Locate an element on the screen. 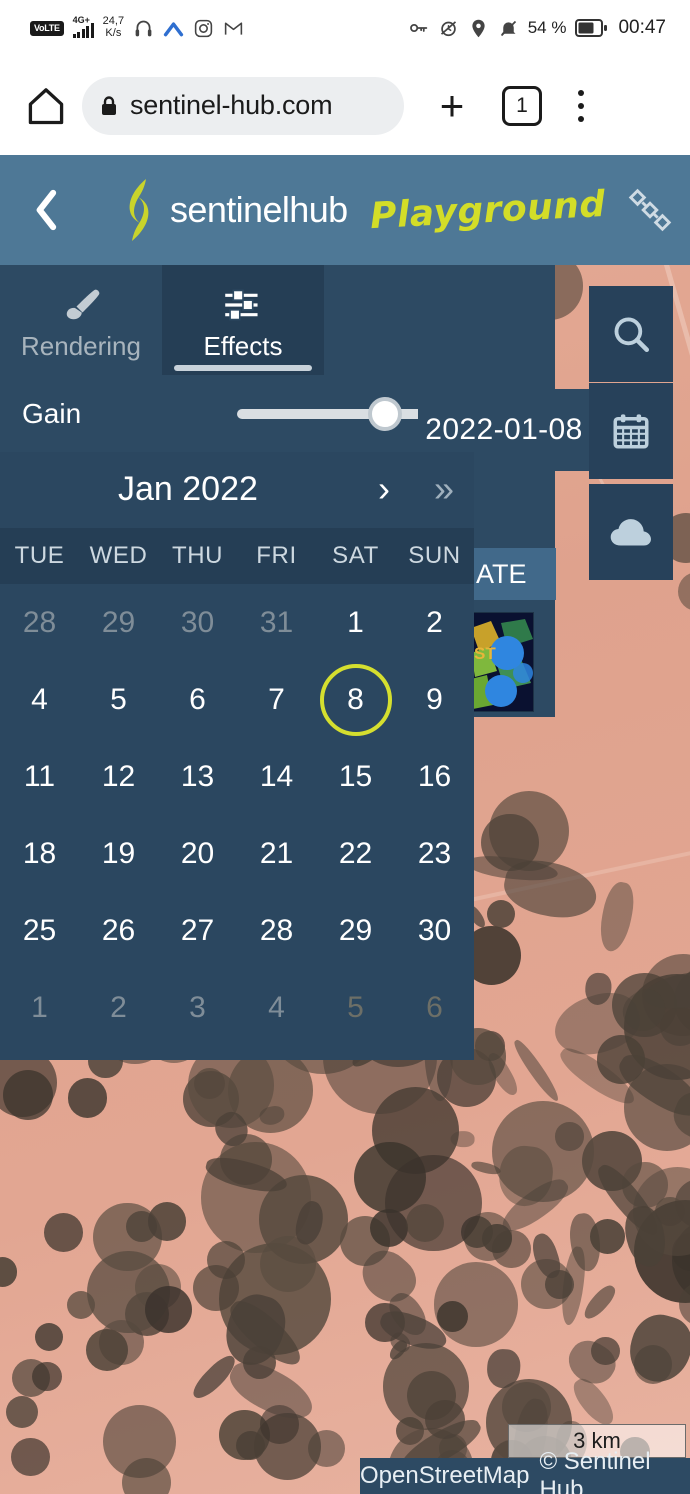 This screenshot has width=690, height=1494. lock-icon is located at coordinates (109, 106).